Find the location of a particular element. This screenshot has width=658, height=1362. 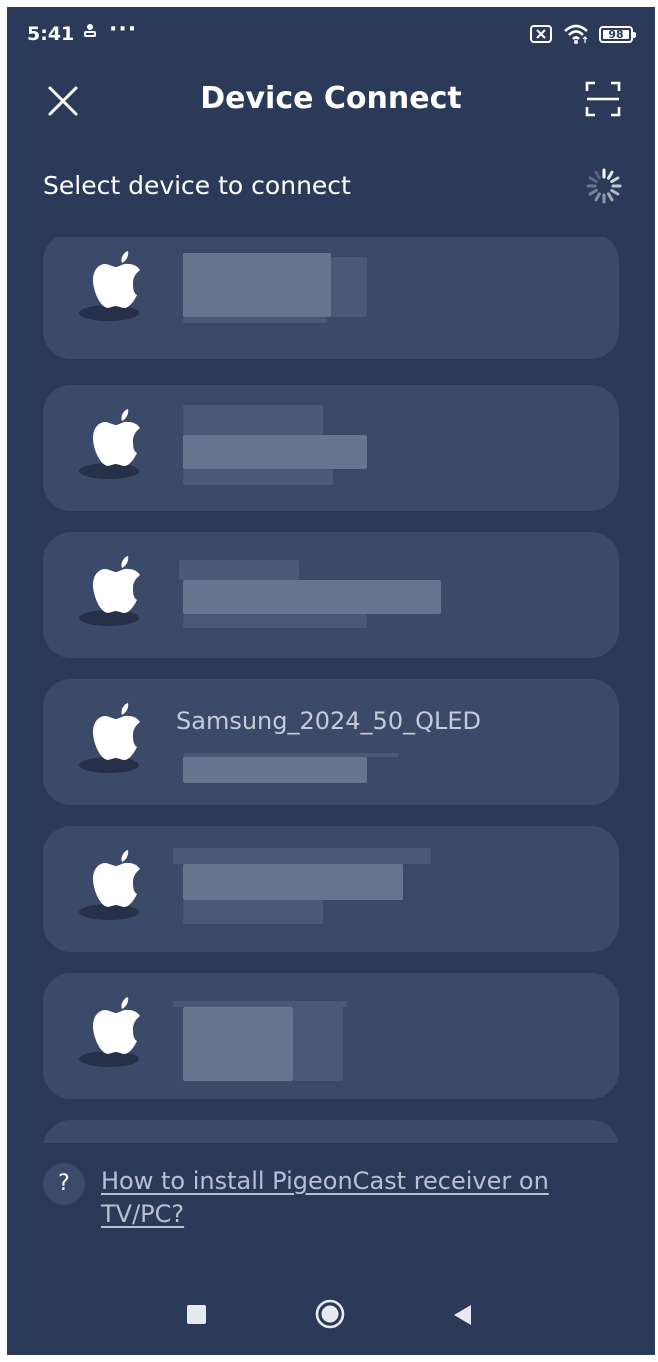

recent-apps-icon is located at coordinates (196, 1314).